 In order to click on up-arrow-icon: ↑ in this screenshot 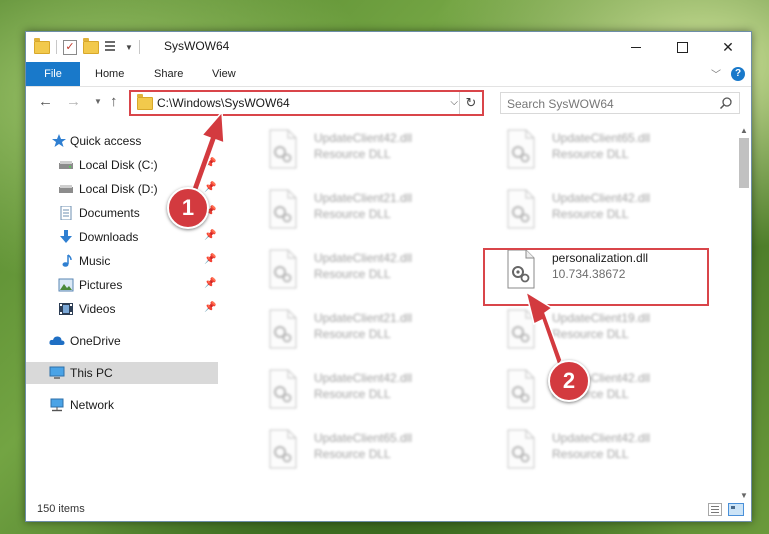, I will do `click(114, 102)`.